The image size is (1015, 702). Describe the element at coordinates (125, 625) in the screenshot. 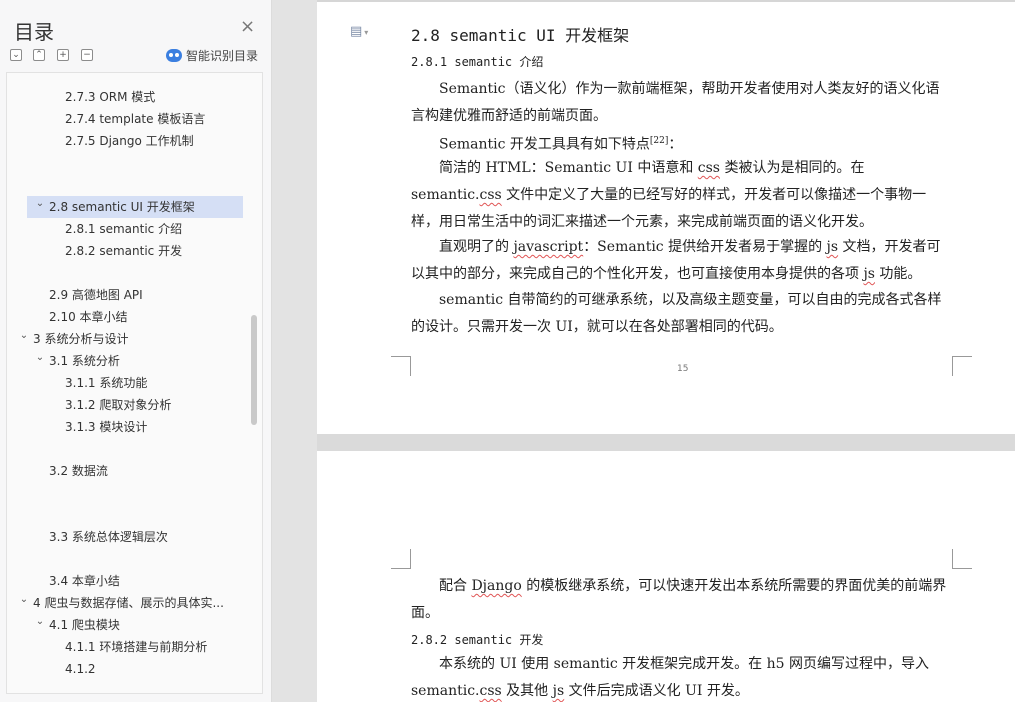

I see `toc-item: ⌄ 4.1 爬虫模块` at that location.